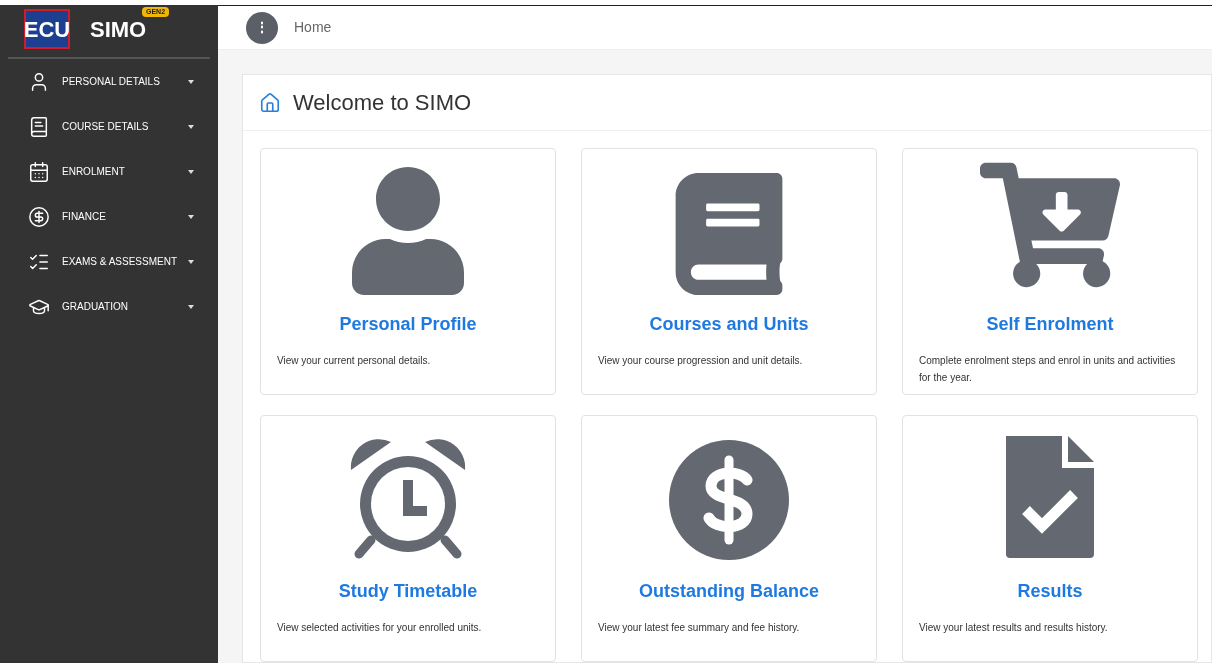 This screenshot has height=663, width=1212. Describe the element at coordinates (109, 306) in the screenshot. I see `sidebar-item: GRADUATION` at that location.